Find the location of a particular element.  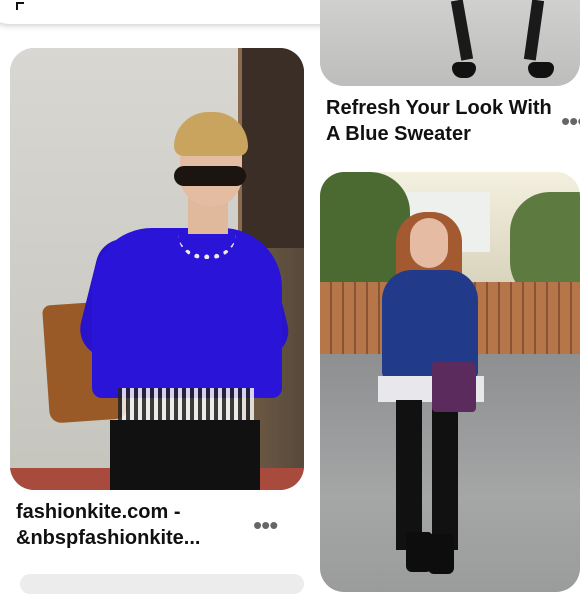

back-icon is located at coordinates (20, 6).